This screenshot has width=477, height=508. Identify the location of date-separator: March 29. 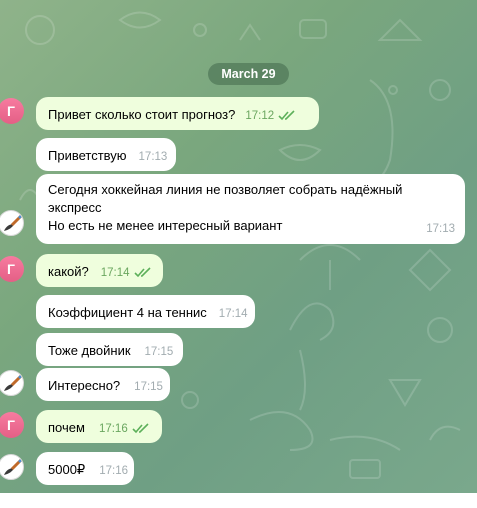
(248, 74).